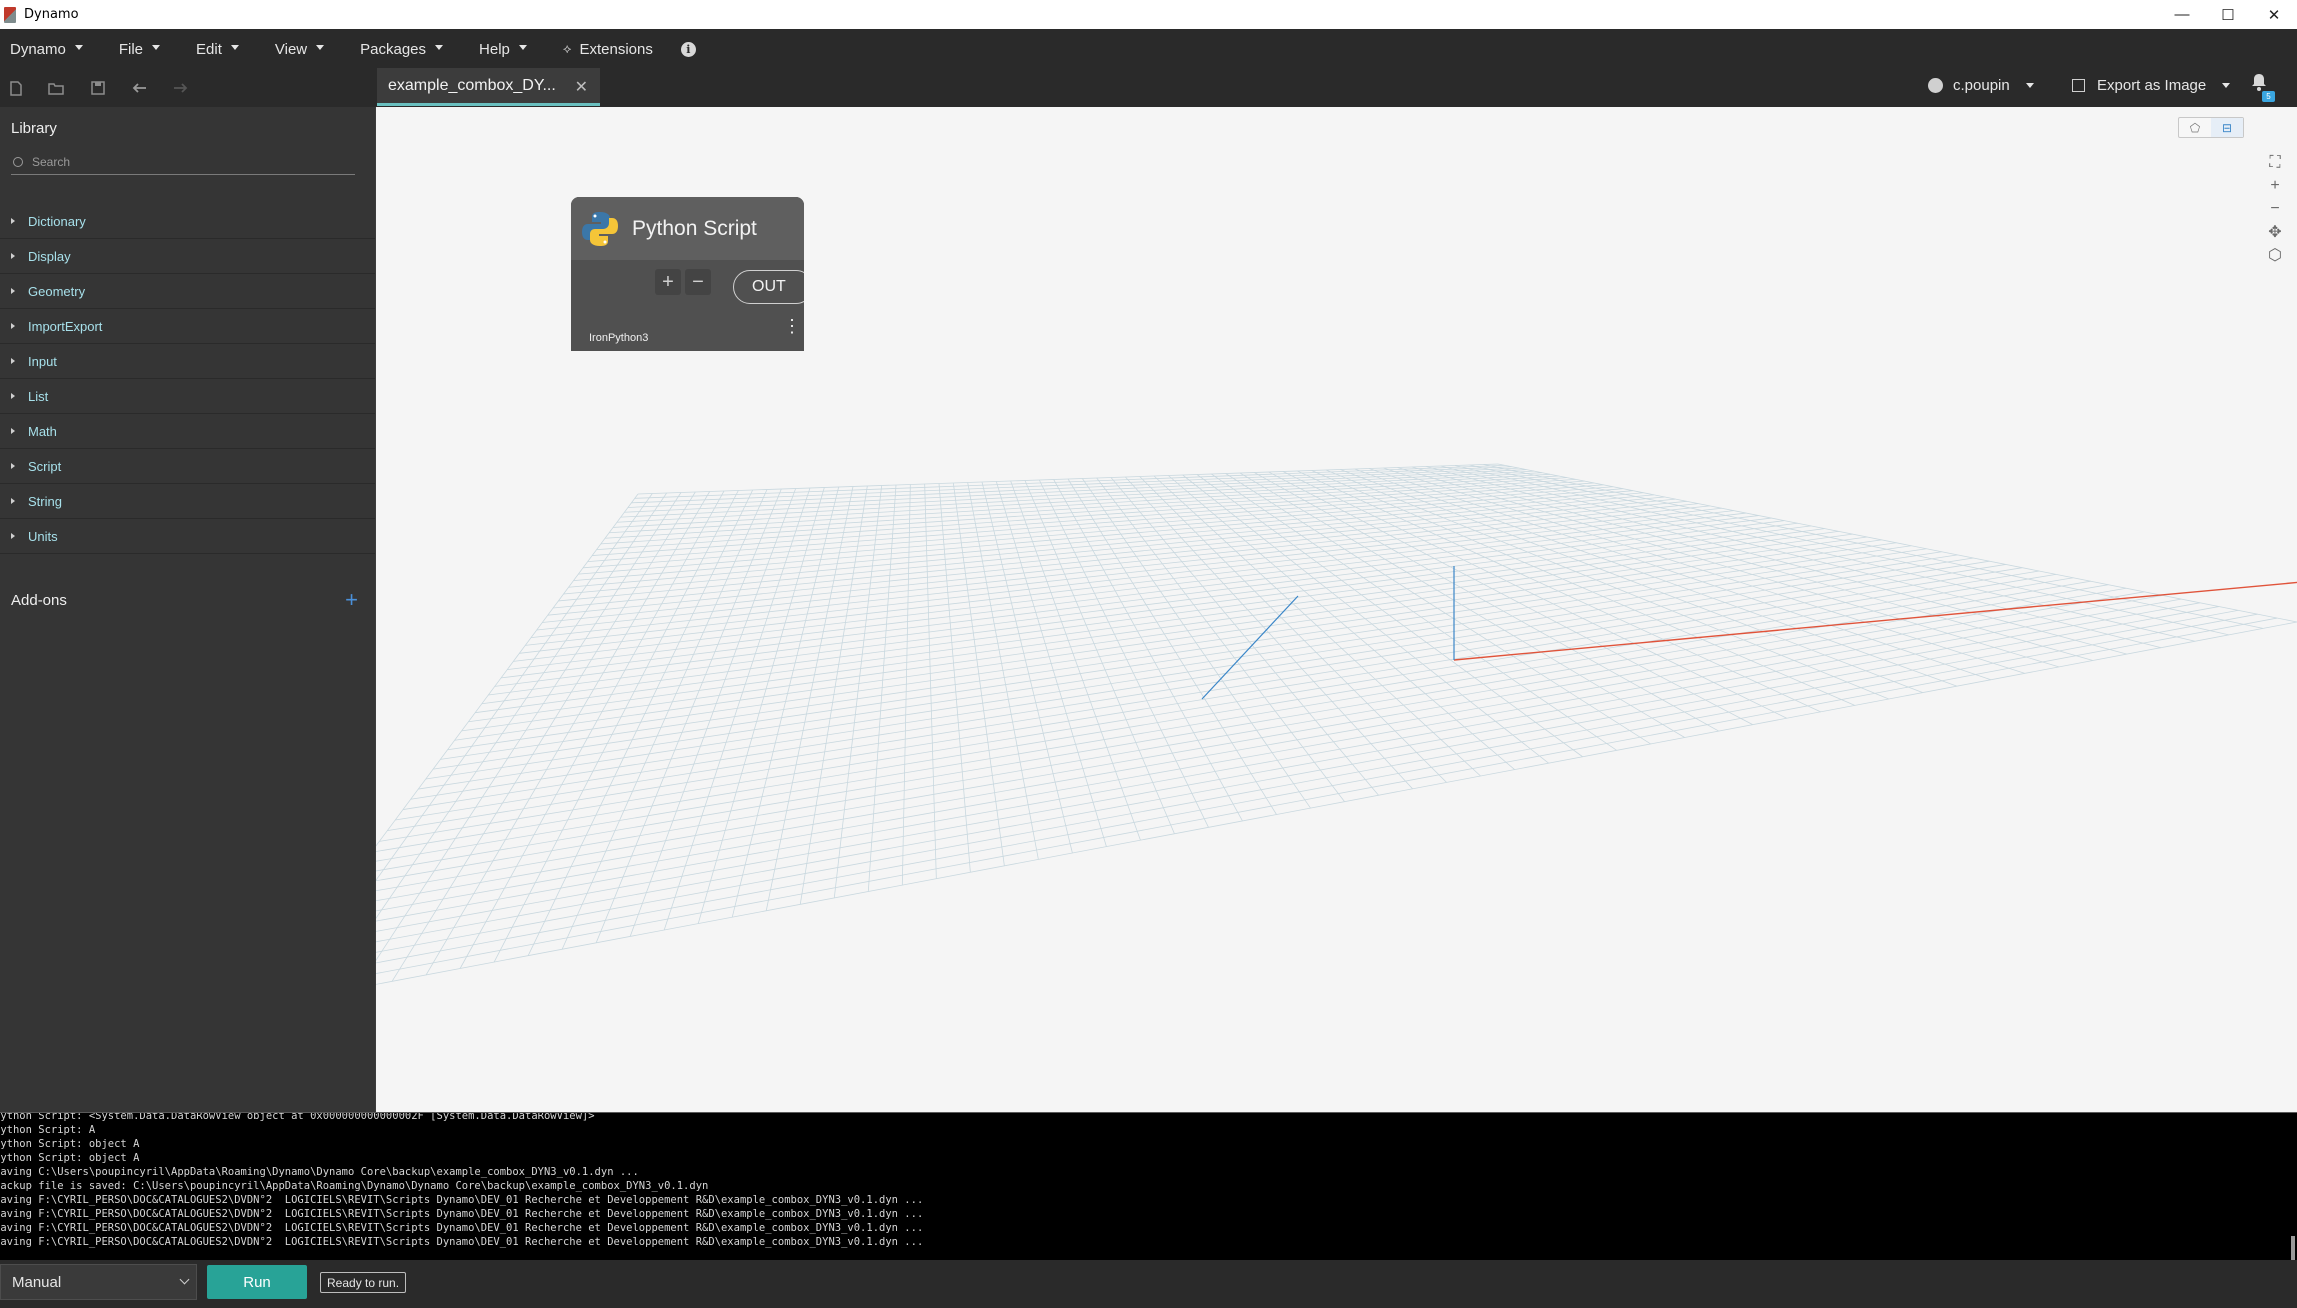 Image resolution: width=2297 pixels, height=1308 pixels. Describe the element at coordinates (187, 256) in the screenshot. I see `library-item-display: Display` at that location.